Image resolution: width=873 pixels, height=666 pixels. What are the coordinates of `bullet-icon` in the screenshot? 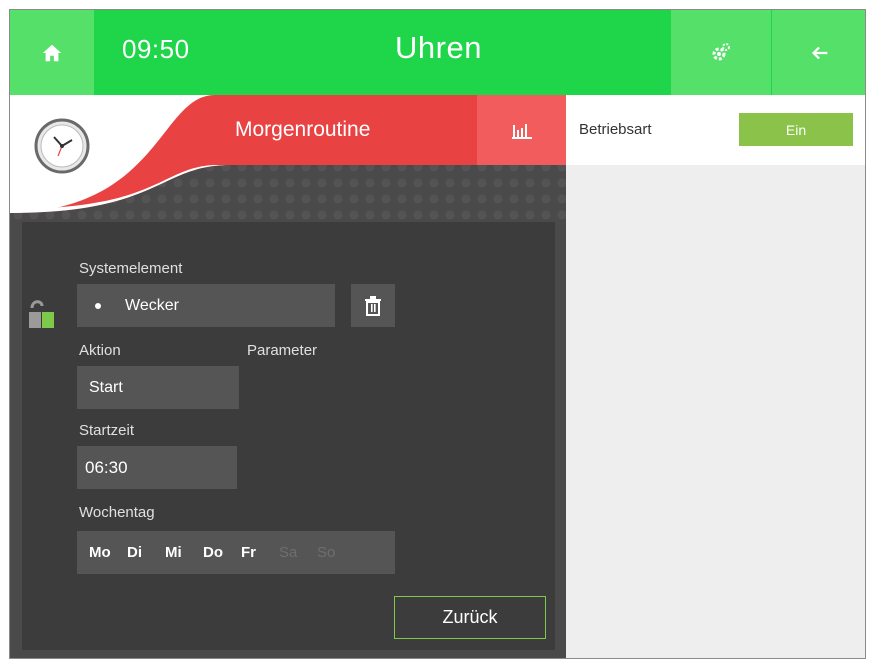 It's located at (98, 305).